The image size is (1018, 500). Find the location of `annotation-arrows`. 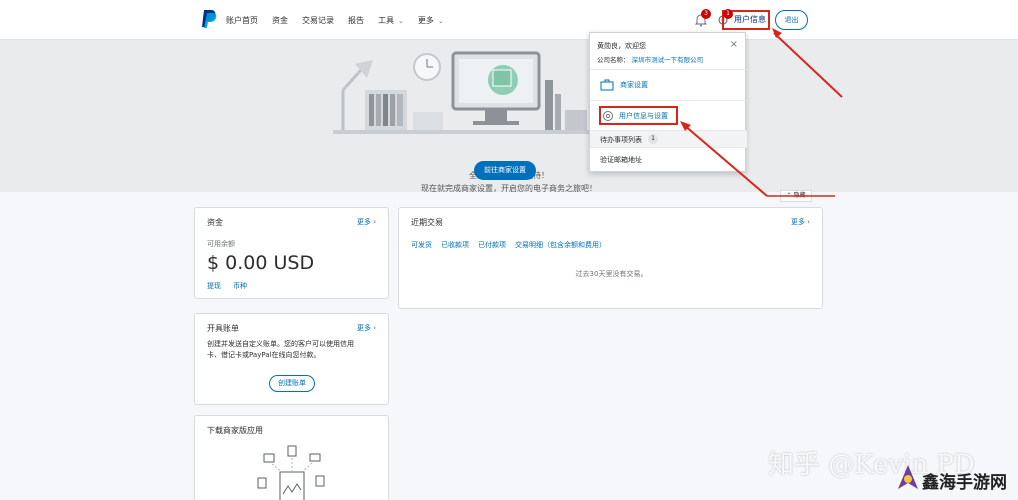

annotation-arrows is located at coordinates (761, 112).